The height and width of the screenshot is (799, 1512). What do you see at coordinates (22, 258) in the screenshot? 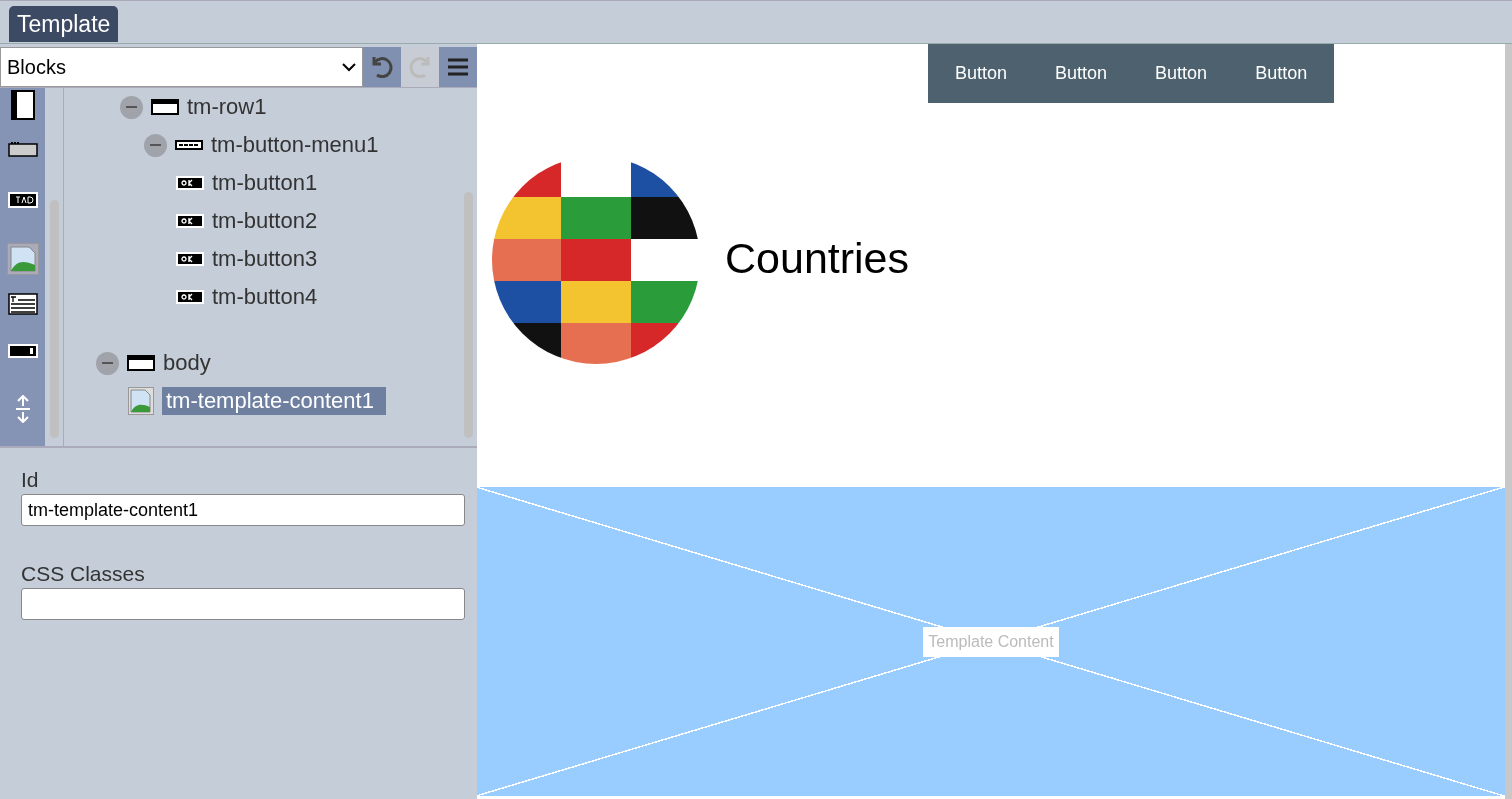
I see `image-block-icon` at bounding box center [22, 258].